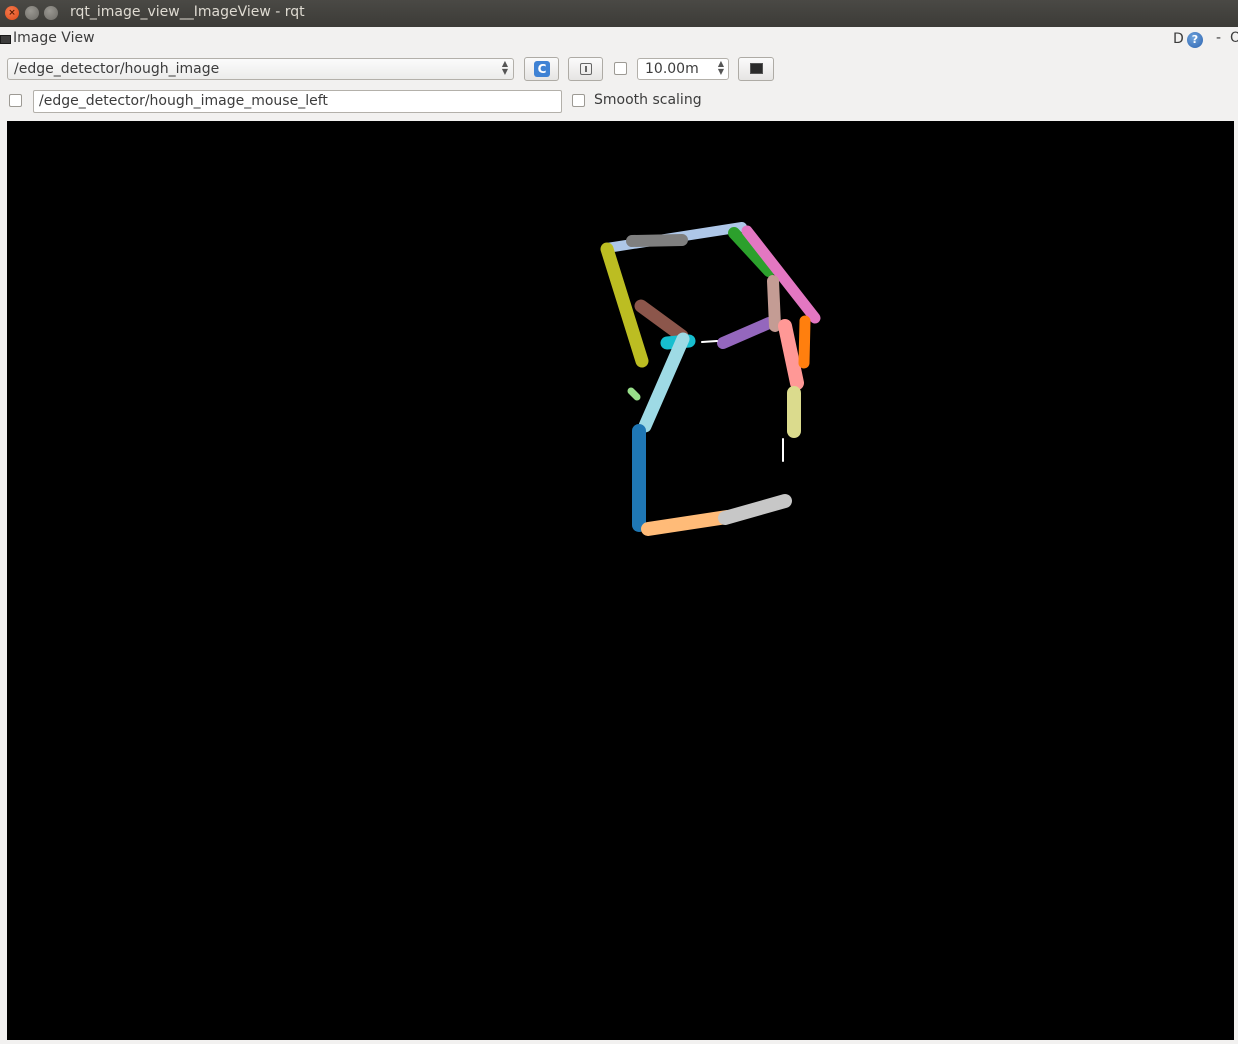 The image size is (1238, 1044). What do you see at coordinates (619, 39) in the screenshot?
I see `dock-header: Image View D ? - O` at bounding box center [619, 39].